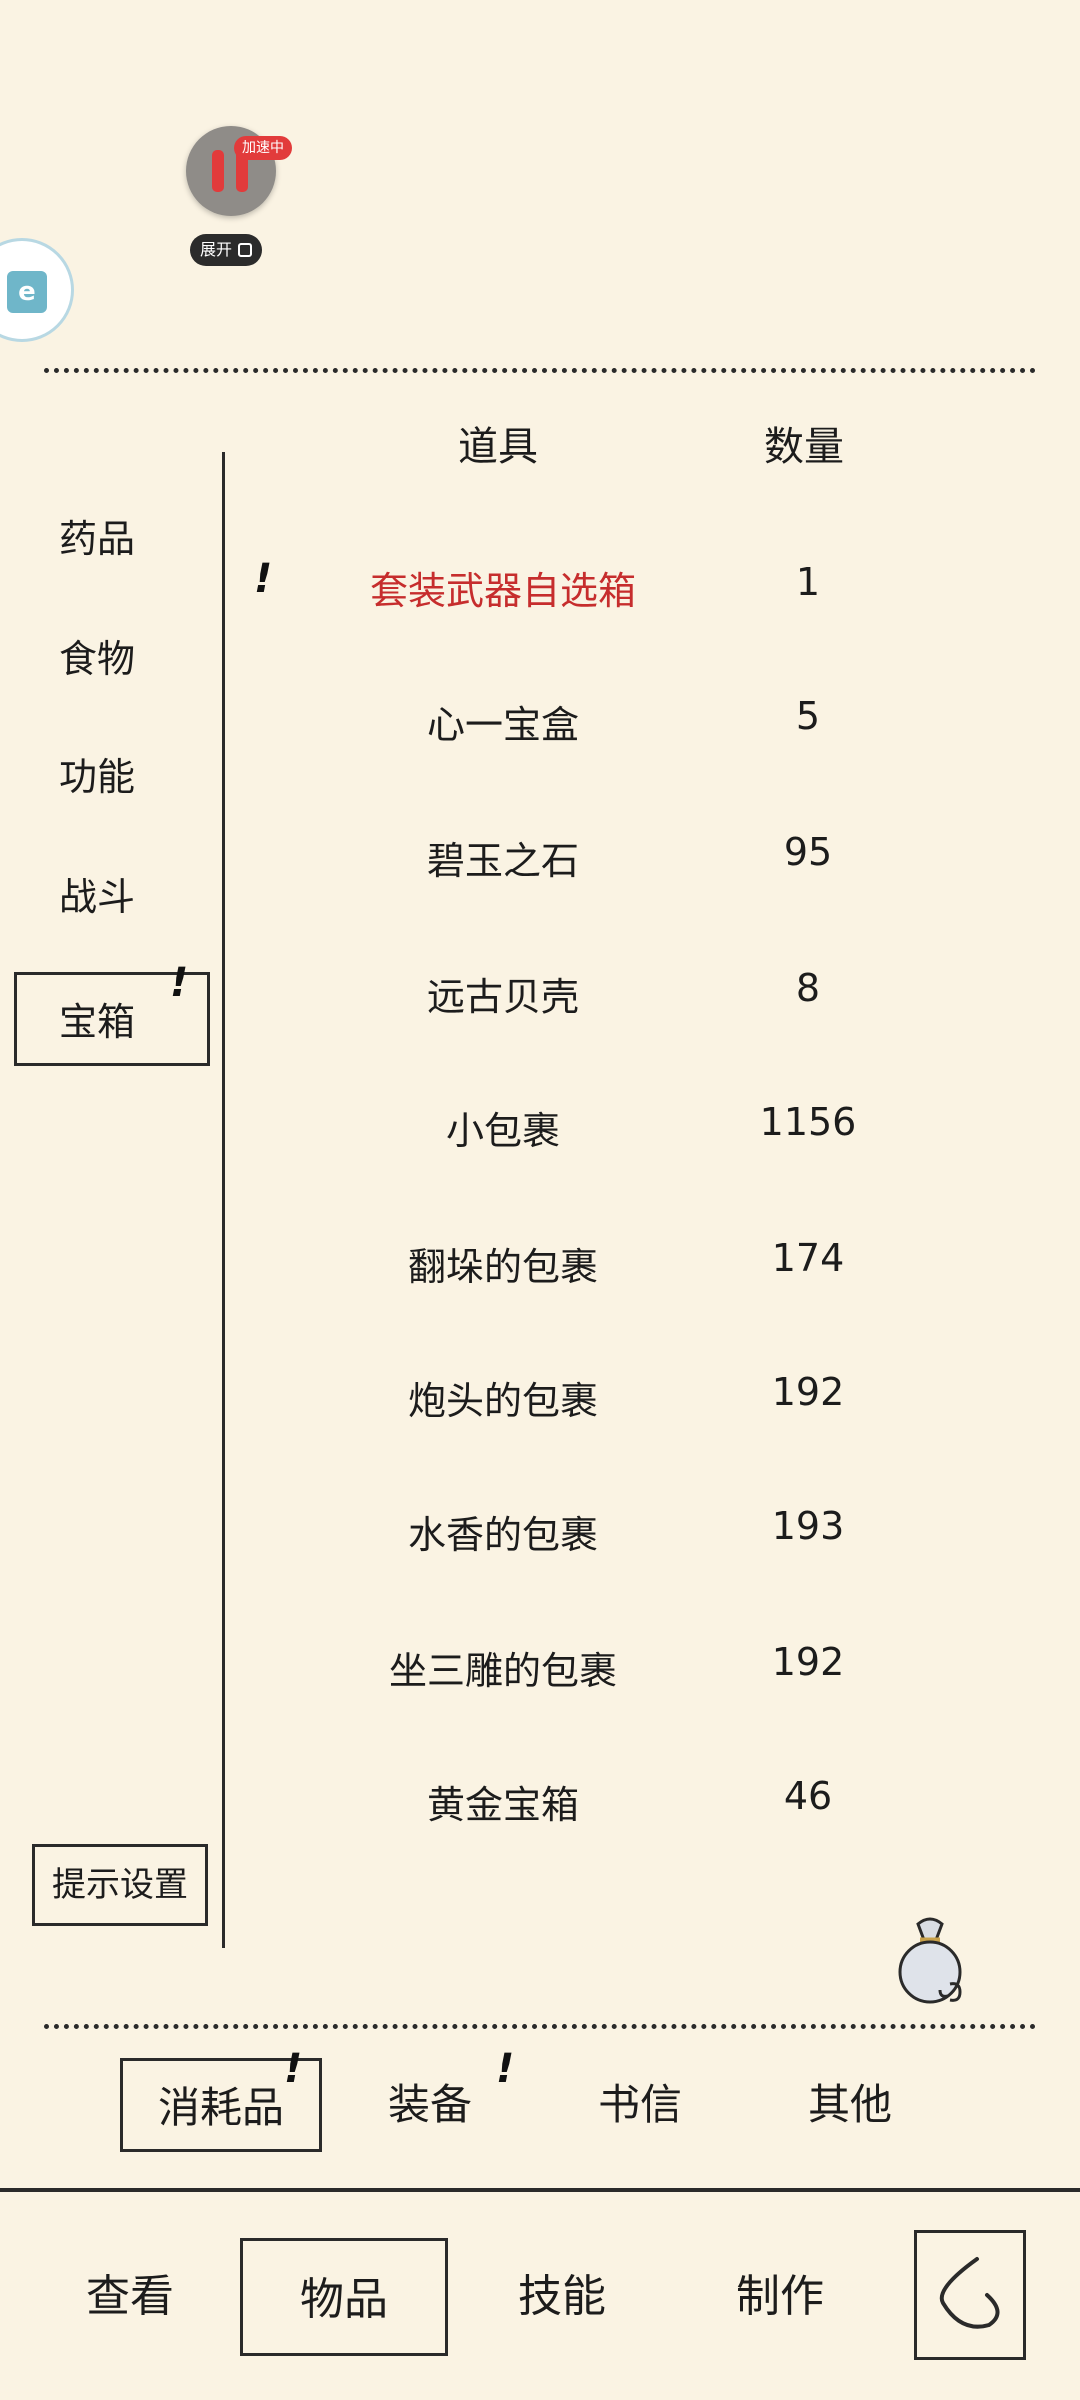 The width and height of the screenshot is (1080, 2400). I want to click on item-qty: 193, so click(808, 1526).